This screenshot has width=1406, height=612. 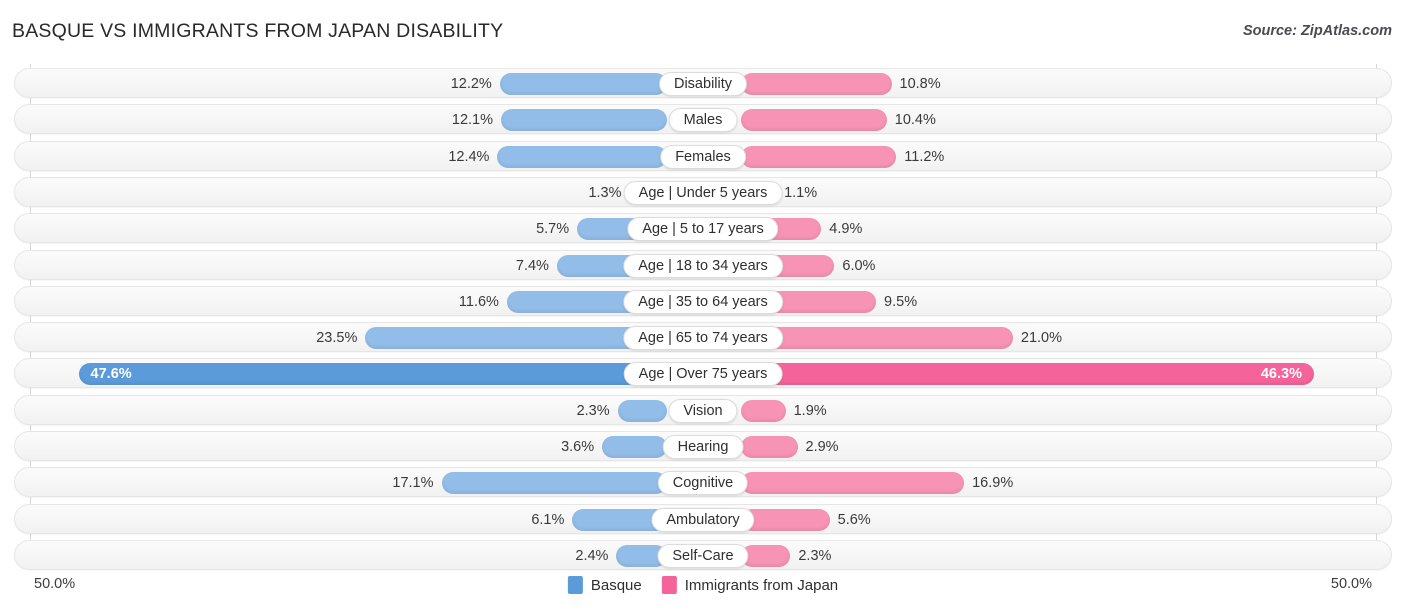 I want to click on value-label-basque: 7.4%, so click(x=532, y=265).